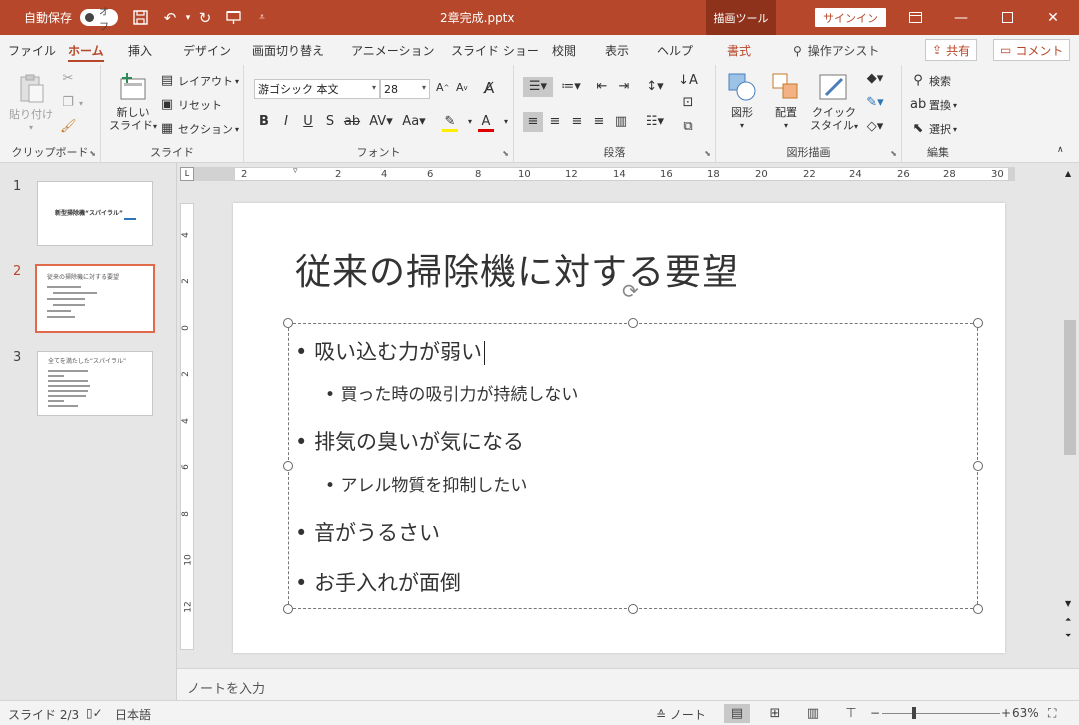 Image resolution: width=1079 pixels, height=725 pixels. What do you see at coordinates (95, 383) in the screenshot?
I see `slide-thumbnail-3: 全てを満たした“スパイラル”` at bounding box center [95, 383].